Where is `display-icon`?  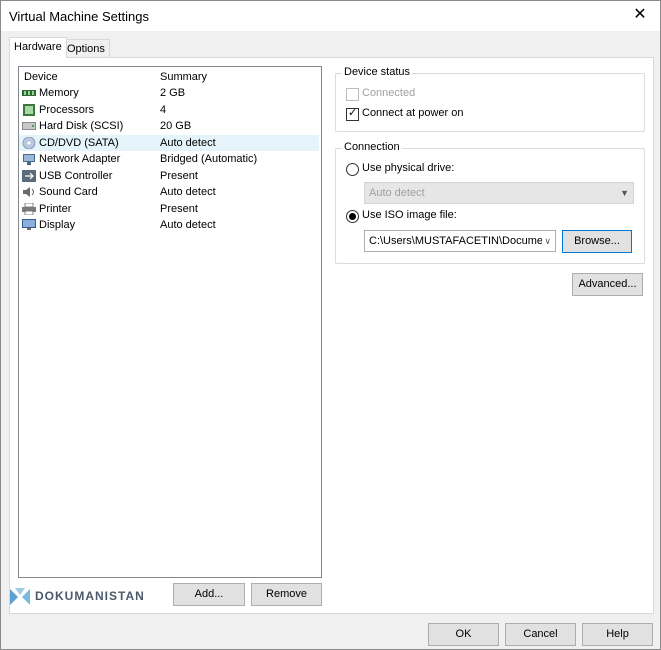
display-icon is located at coordinates (29, 224).